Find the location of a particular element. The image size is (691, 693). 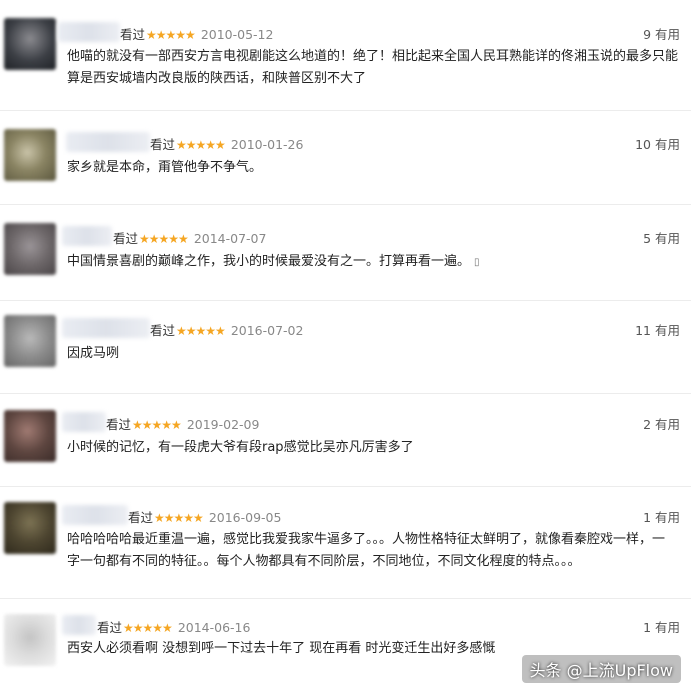

comment-date: 2010-05-12 is located at coordinates (237, 34).